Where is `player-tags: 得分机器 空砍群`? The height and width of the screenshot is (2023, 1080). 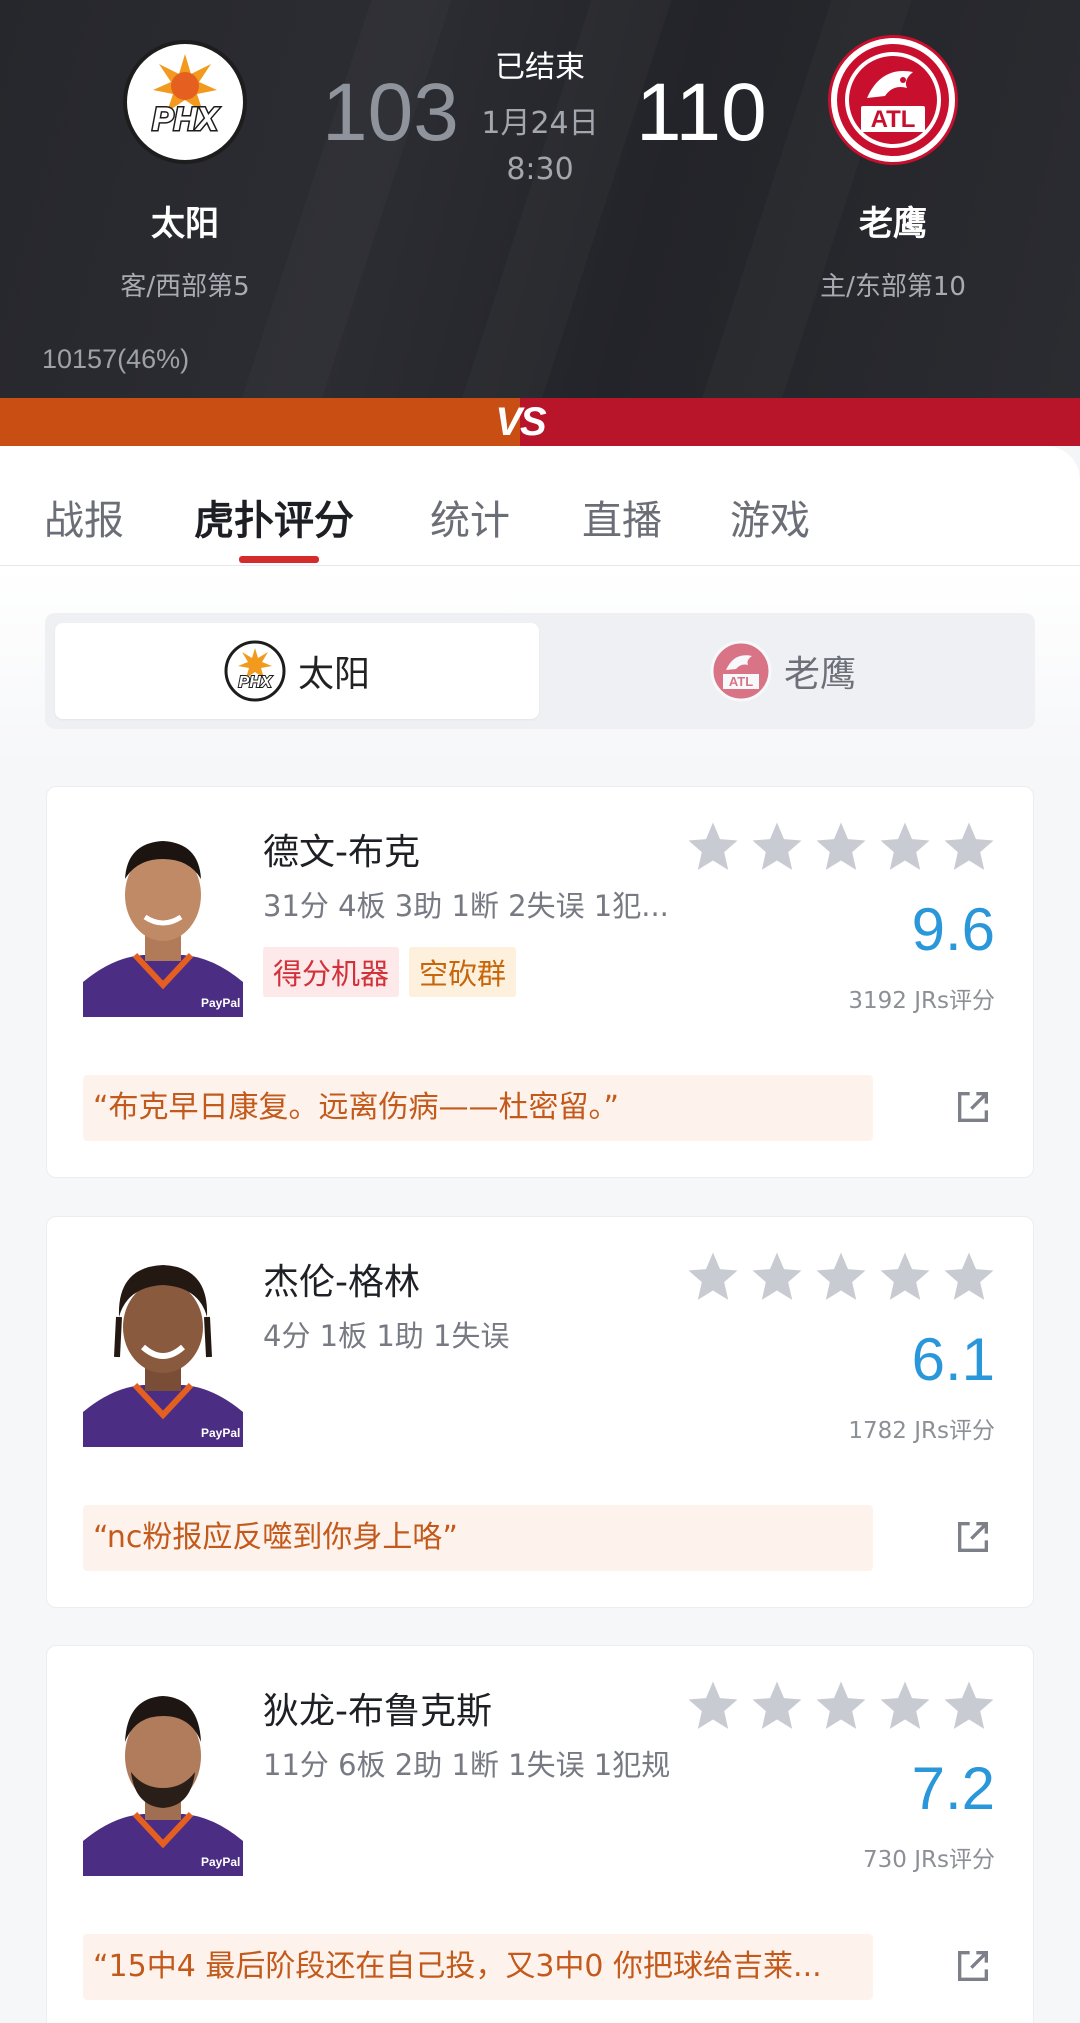
player-tags: 得分机器 空砍群 is located at coordinates (390, 972).